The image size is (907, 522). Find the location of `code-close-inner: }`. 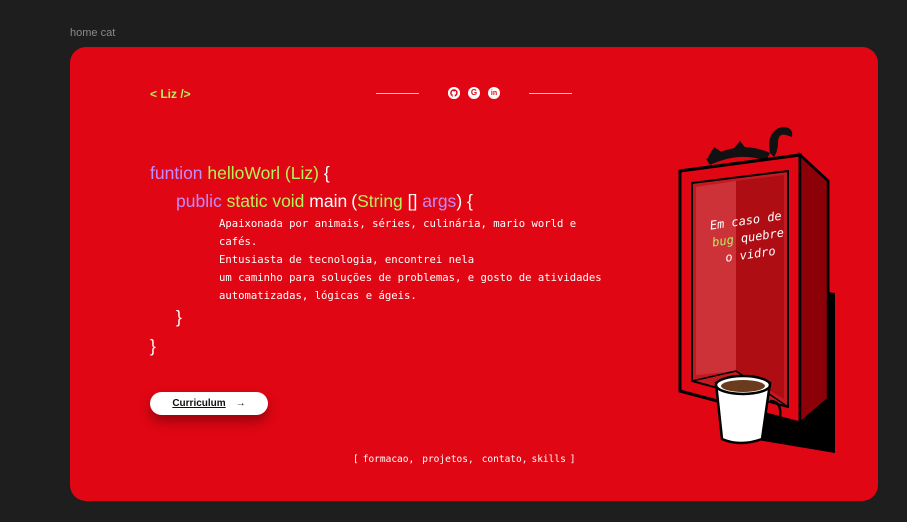

code-close-inner: } is located at coordinates (179, 317).